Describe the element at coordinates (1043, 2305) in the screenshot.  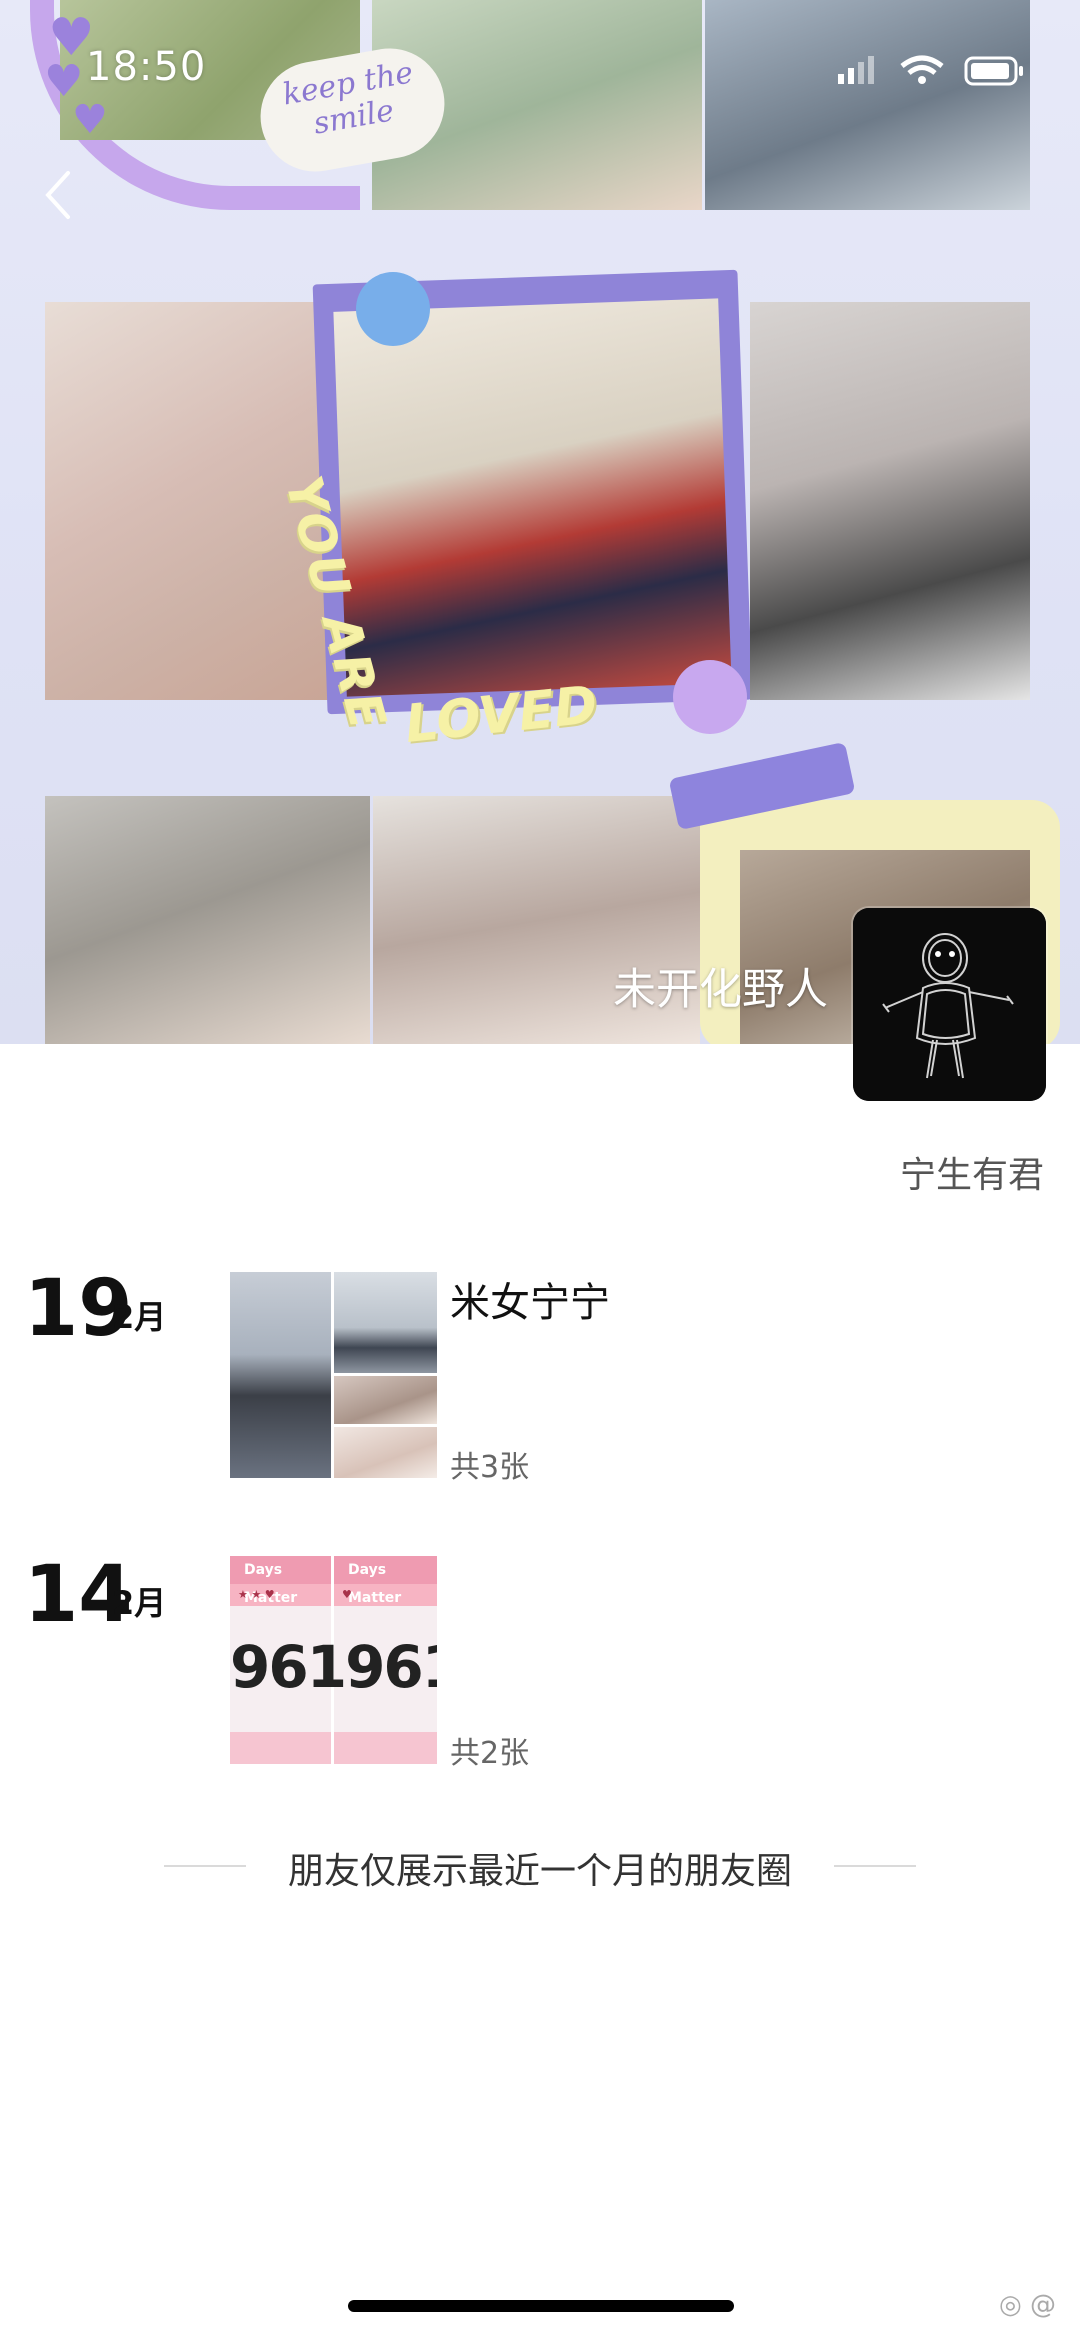
I see `watermark-text: @` at that location.